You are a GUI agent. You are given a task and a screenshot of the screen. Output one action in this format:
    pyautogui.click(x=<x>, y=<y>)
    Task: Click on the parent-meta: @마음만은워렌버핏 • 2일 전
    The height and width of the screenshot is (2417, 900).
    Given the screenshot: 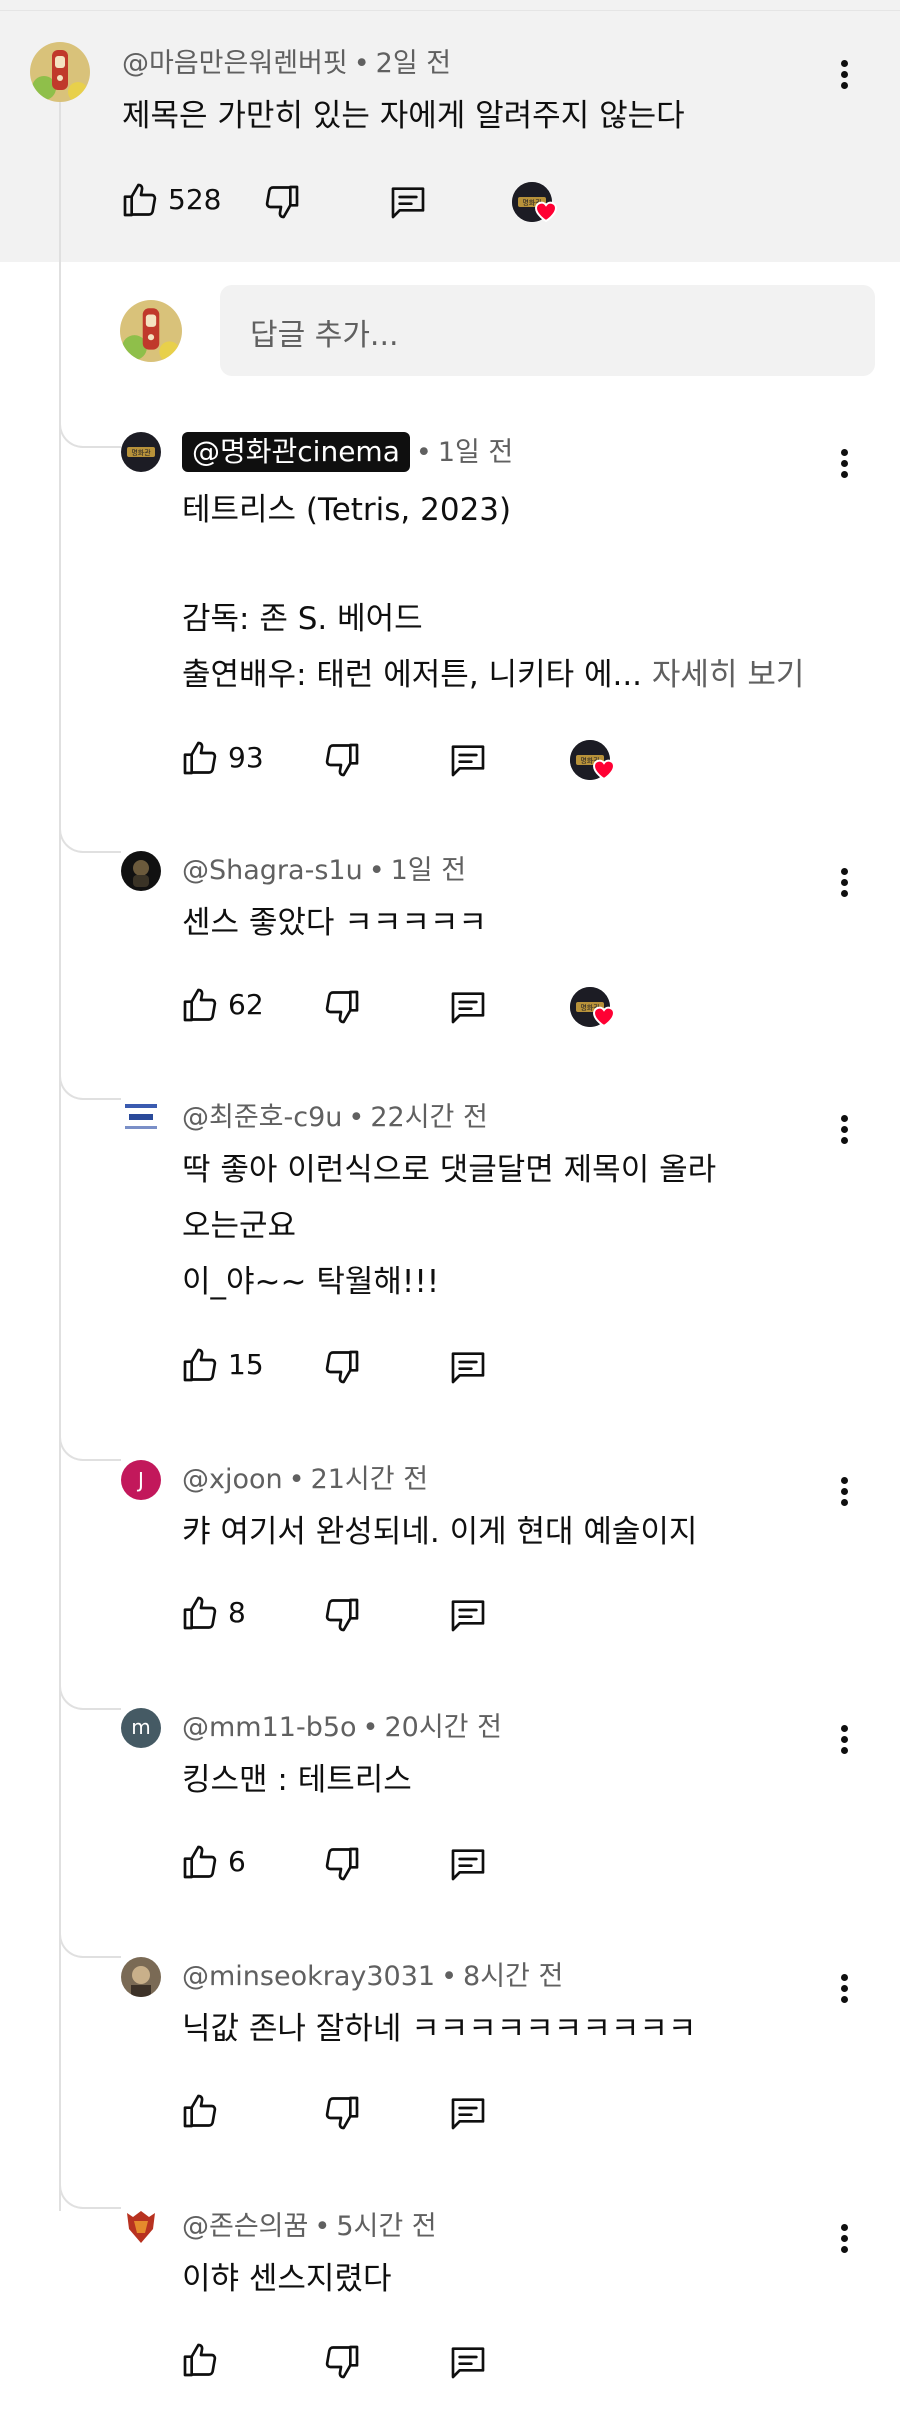 What is the action you would take?
    pyautogui.click(x=287, y=63)
    